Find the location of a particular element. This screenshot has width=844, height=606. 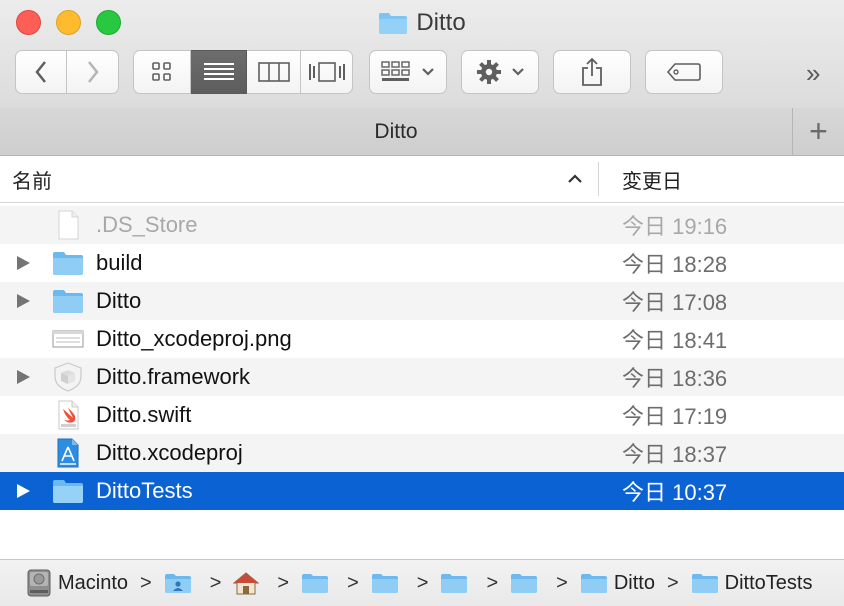

file-date: 今日 17:19 is located at coordinates (675, 416).